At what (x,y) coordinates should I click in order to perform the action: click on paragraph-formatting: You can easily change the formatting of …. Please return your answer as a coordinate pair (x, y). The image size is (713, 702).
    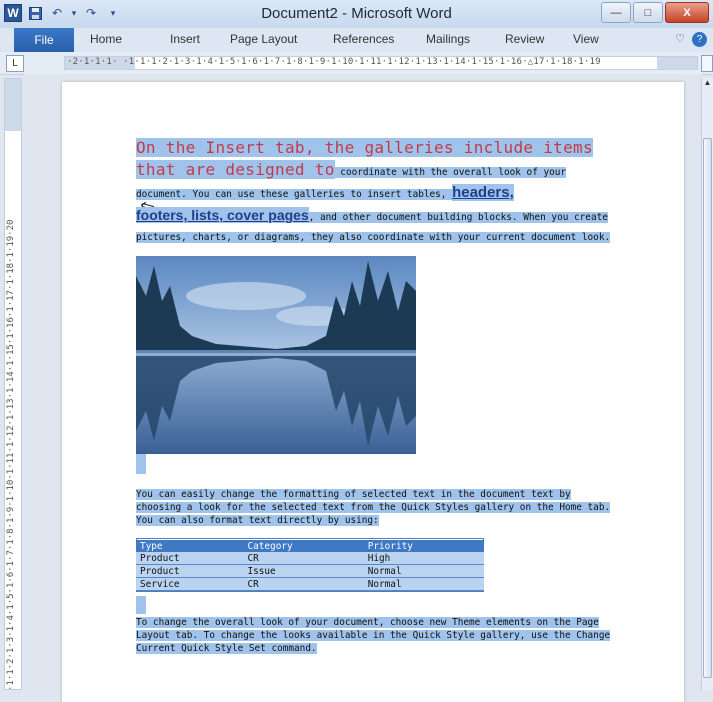
    Looking at the image, I should click on (374, 507).